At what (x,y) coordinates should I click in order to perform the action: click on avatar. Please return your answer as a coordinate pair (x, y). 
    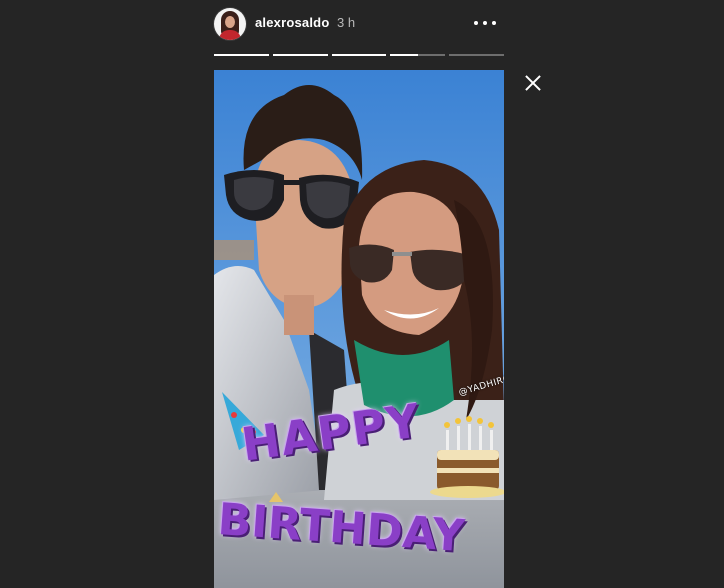
    Looking at the image, I should click on (230, 24).